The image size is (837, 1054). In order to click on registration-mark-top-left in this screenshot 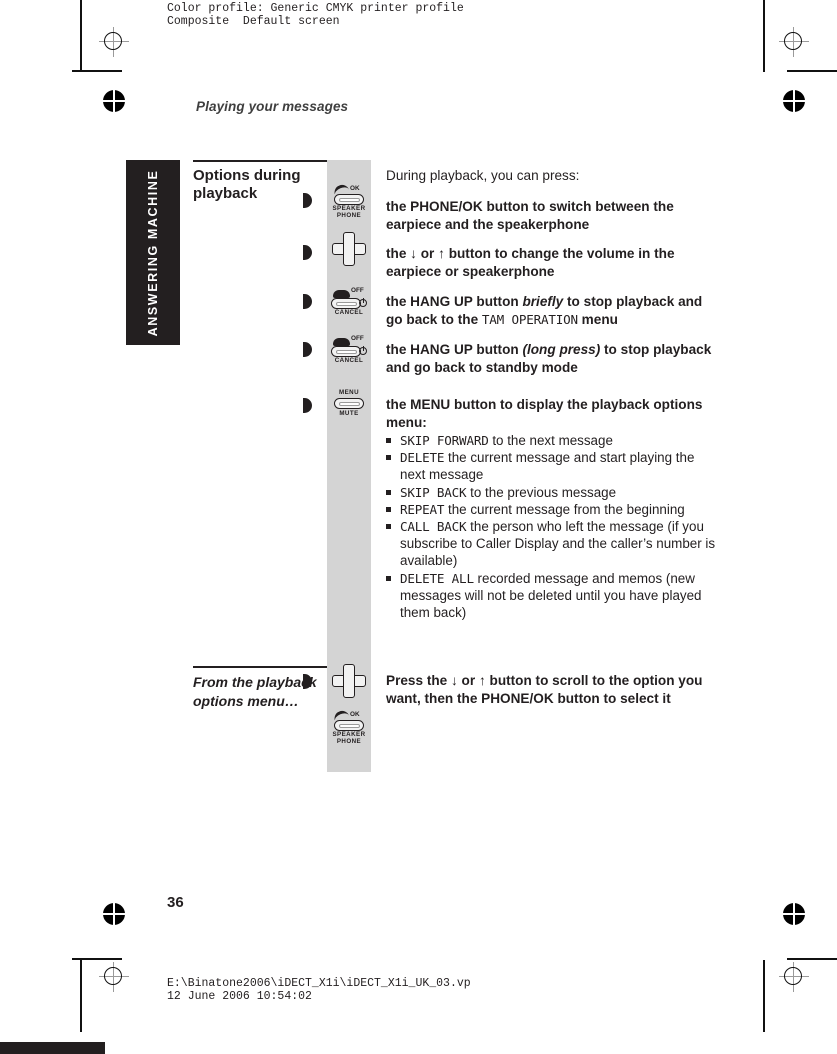, I will do `click(114, 42)`.